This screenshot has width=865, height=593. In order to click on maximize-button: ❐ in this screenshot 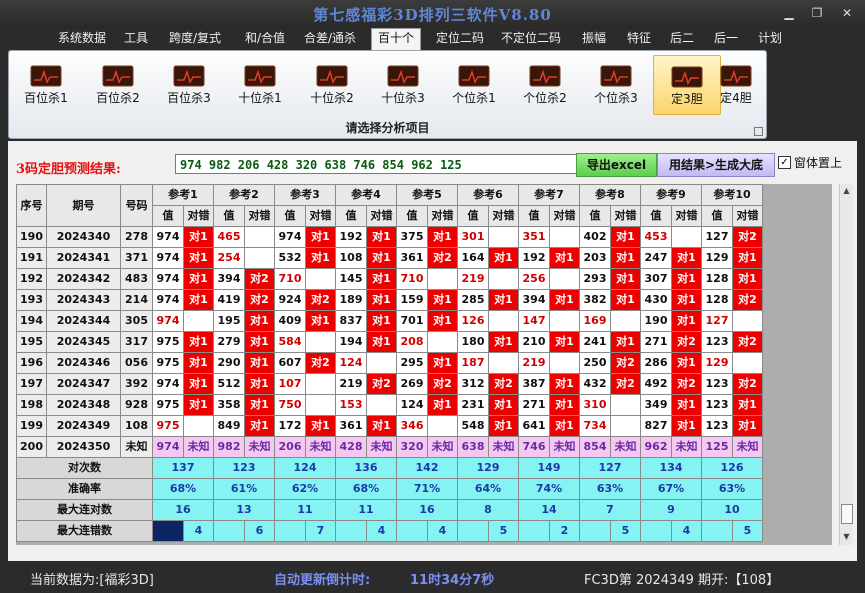, I will do `click(817, 13)`.